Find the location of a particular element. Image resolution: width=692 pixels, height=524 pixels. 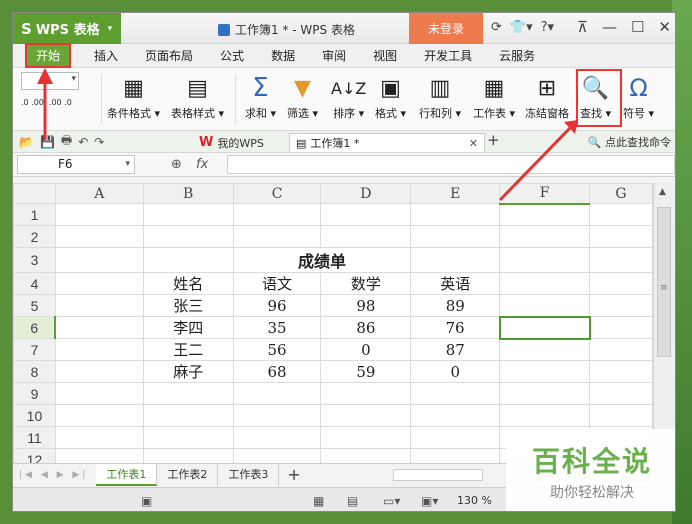

shirt-icon: 👕▾ is located at coordinates (521, 27).